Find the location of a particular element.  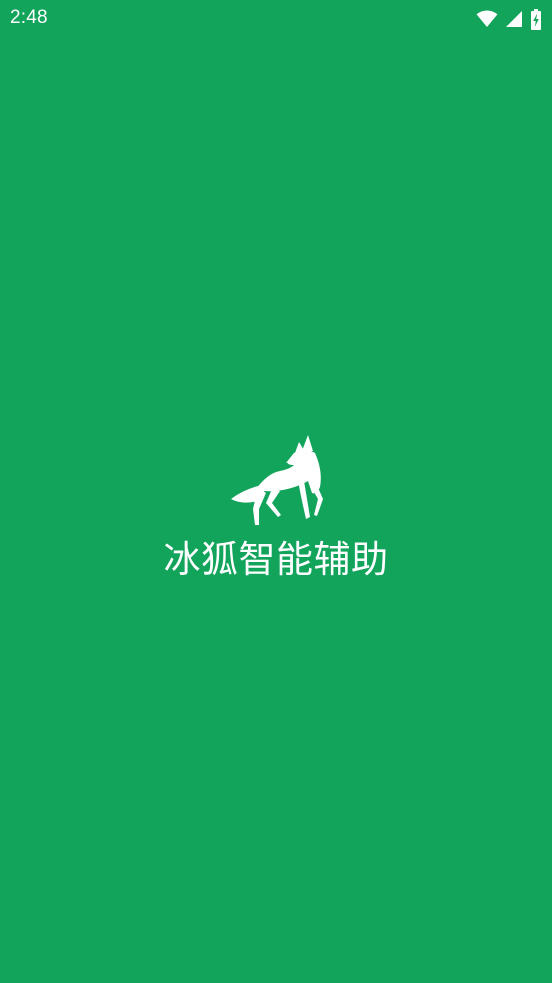

fox-icon is located at coordinates (276, 479).